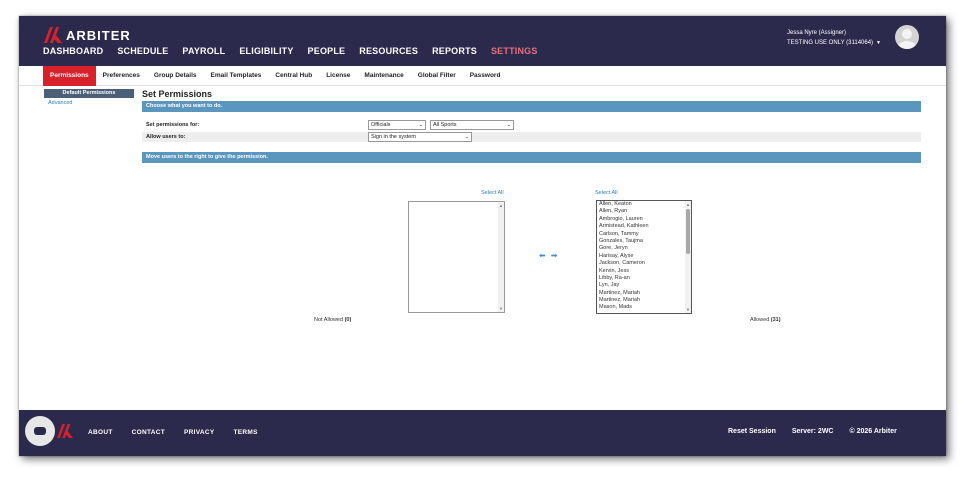 The image size is (970, 480). I want to click on list-item: Armistead, Kathleen, so click(644, 226).